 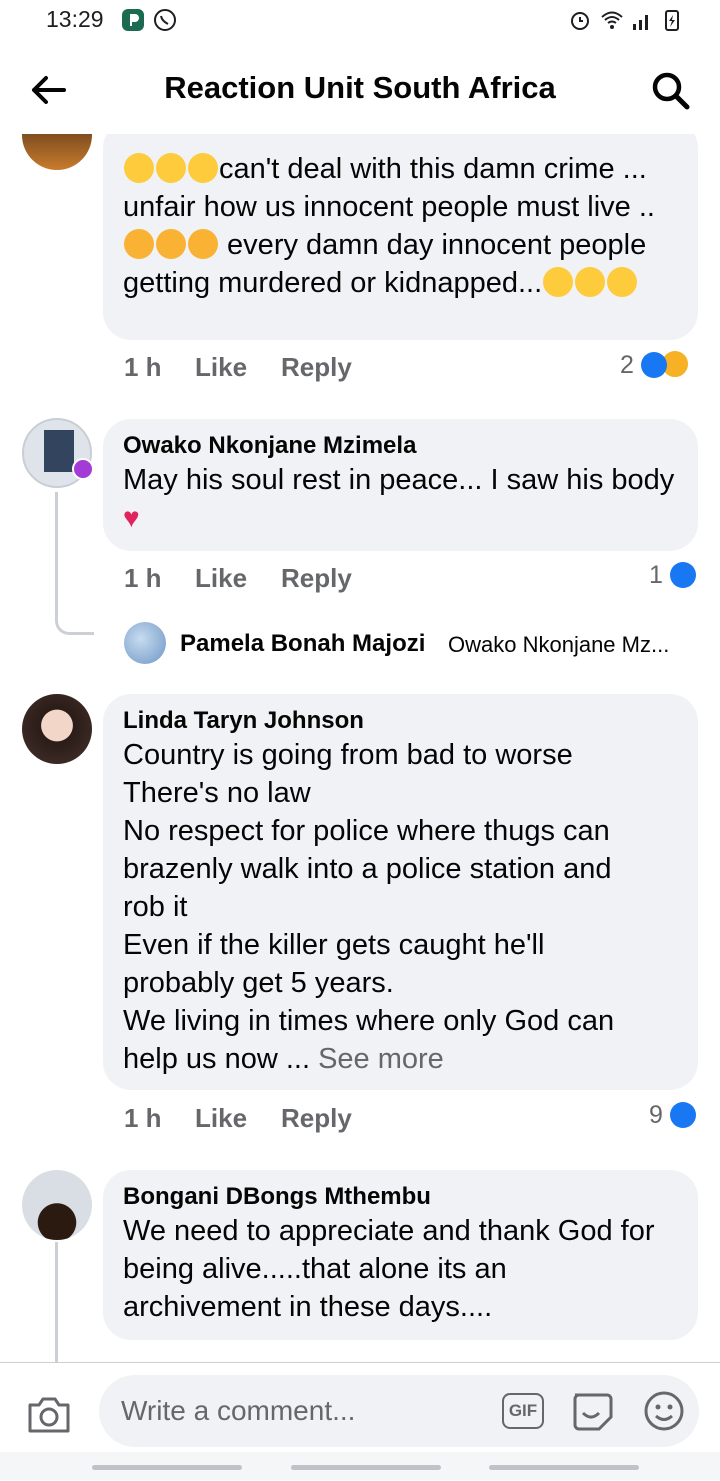 I want to click on reaction-summary: 9, so click(x=672, y=1115).